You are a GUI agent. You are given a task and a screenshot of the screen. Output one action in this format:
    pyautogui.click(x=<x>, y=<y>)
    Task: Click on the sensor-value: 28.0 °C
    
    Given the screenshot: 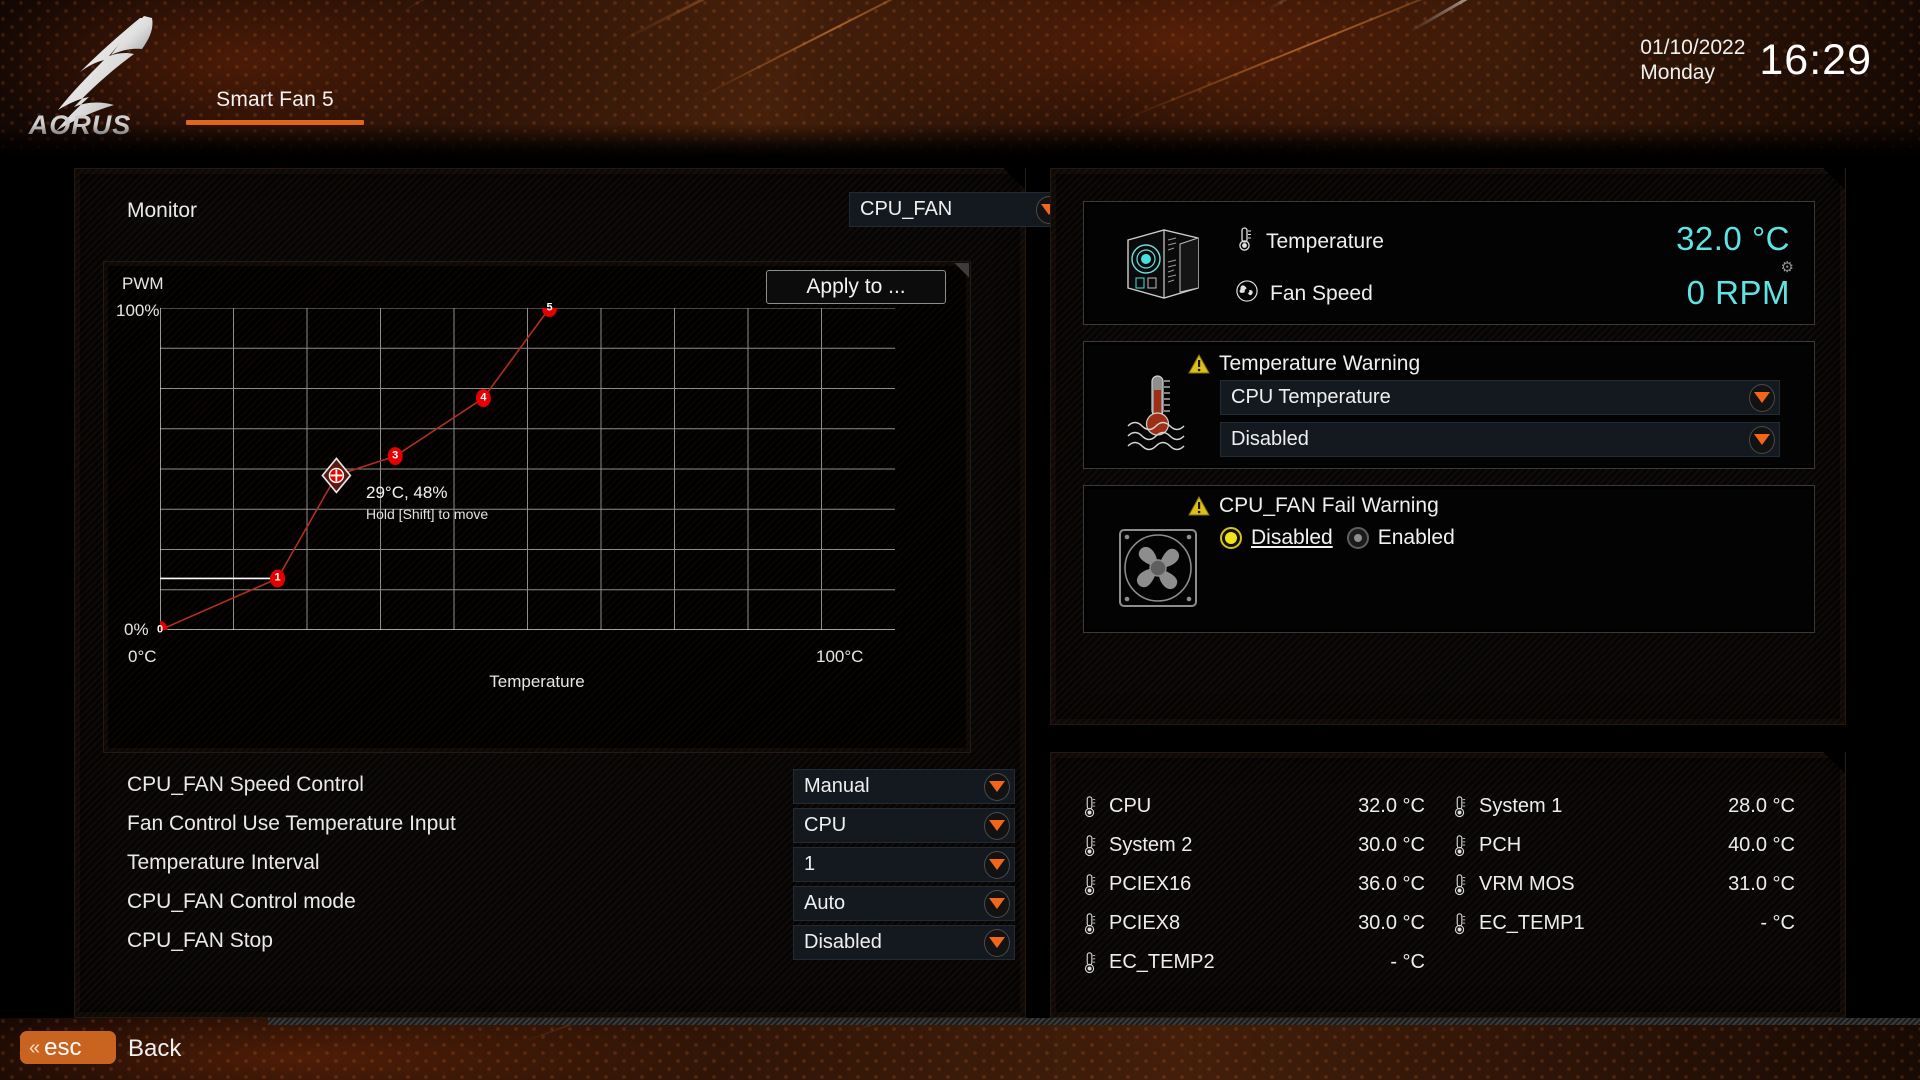 What is the action you would take?
    pyautogui.click(x=1761, y=806)
    